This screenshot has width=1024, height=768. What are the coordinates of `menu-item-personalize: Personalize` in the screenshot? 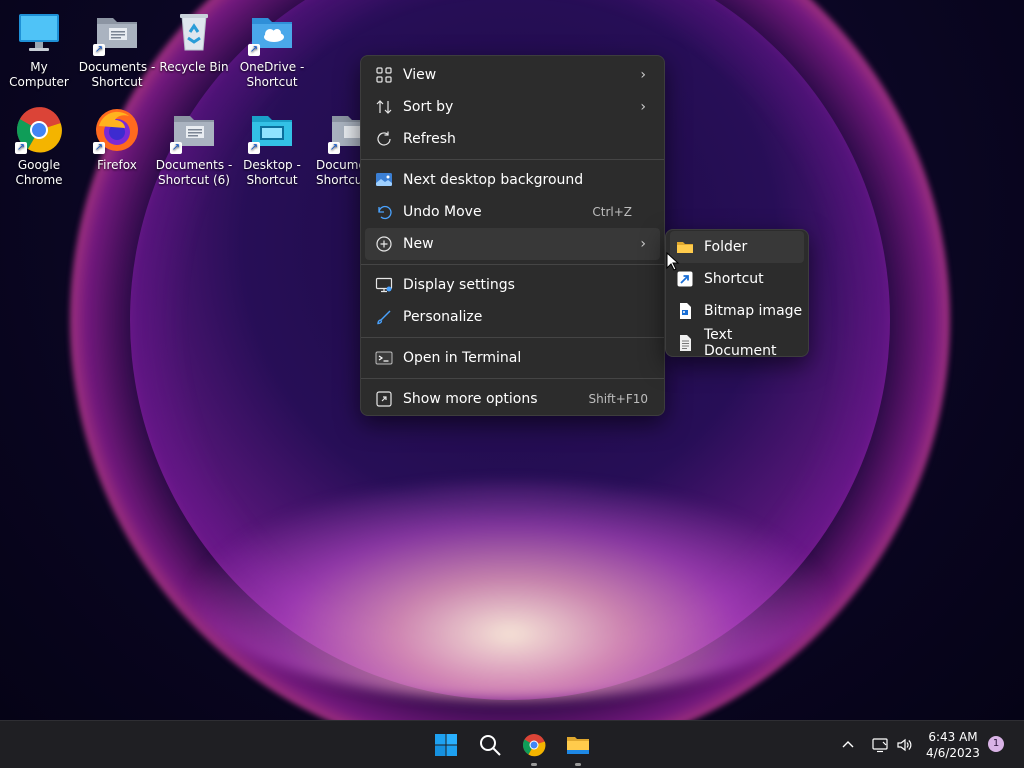 It's located at (512, 317).